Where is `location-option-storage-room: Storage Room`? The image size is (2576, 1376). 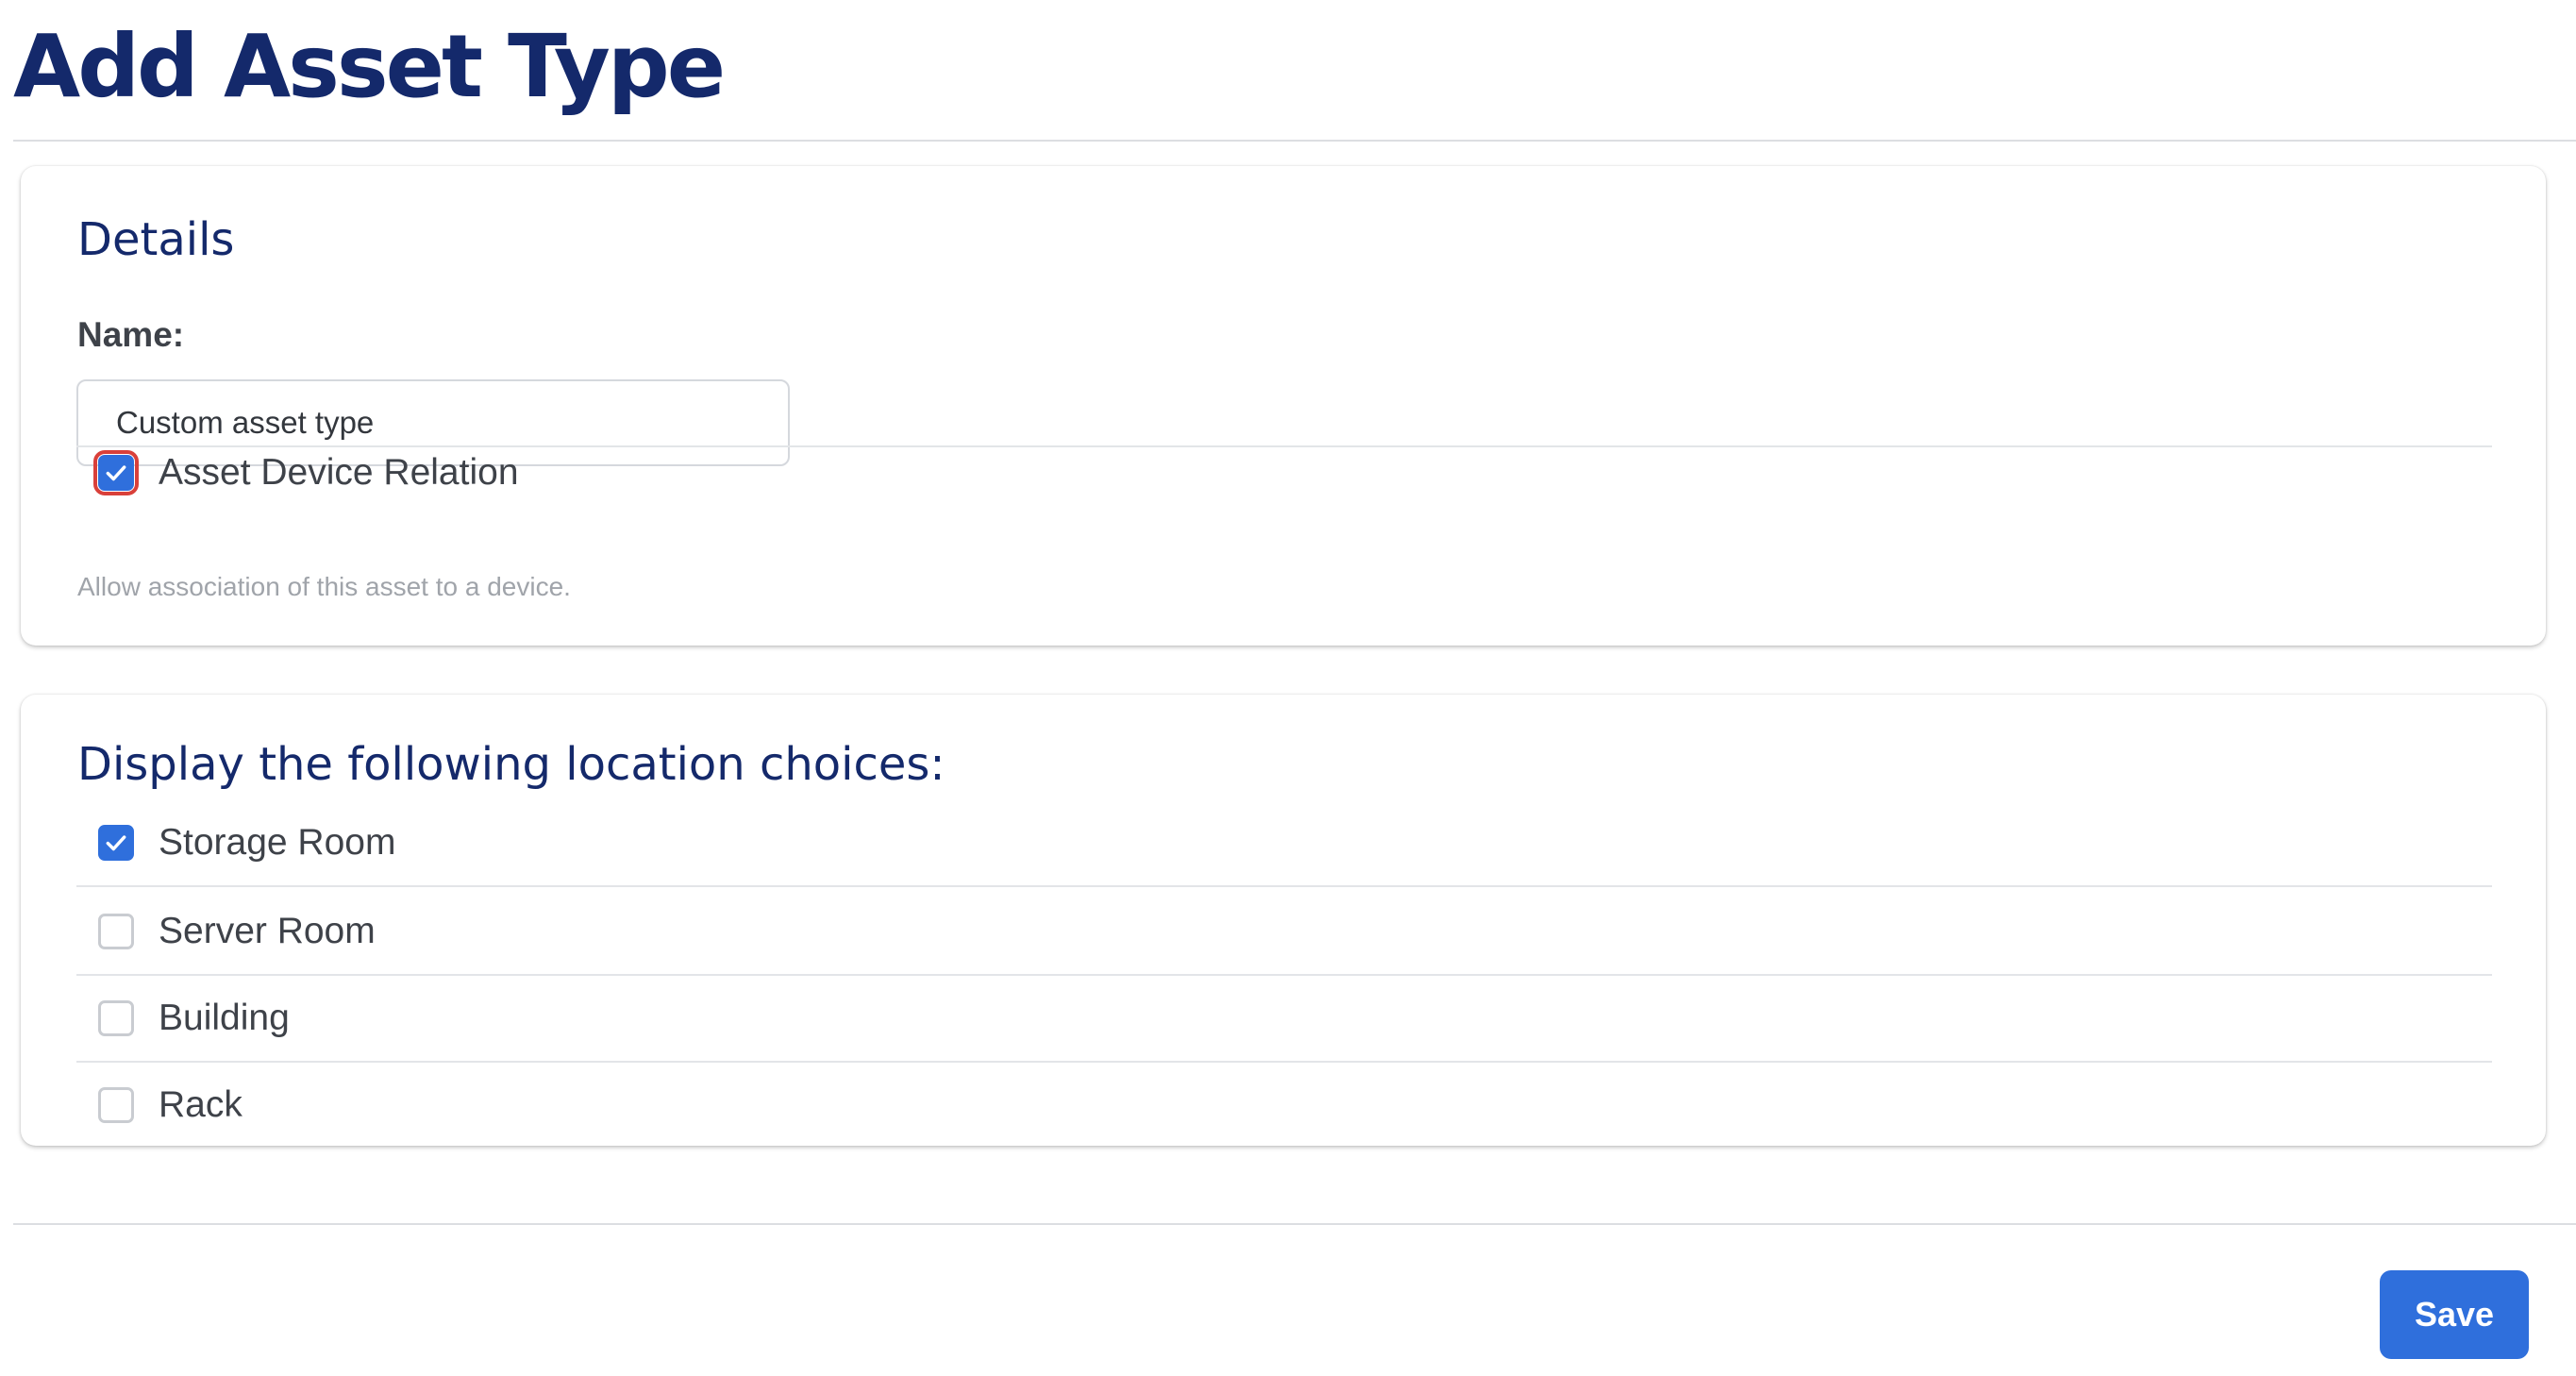 location-option-storage-room: Storage Room is located at coordinates (246, 842).